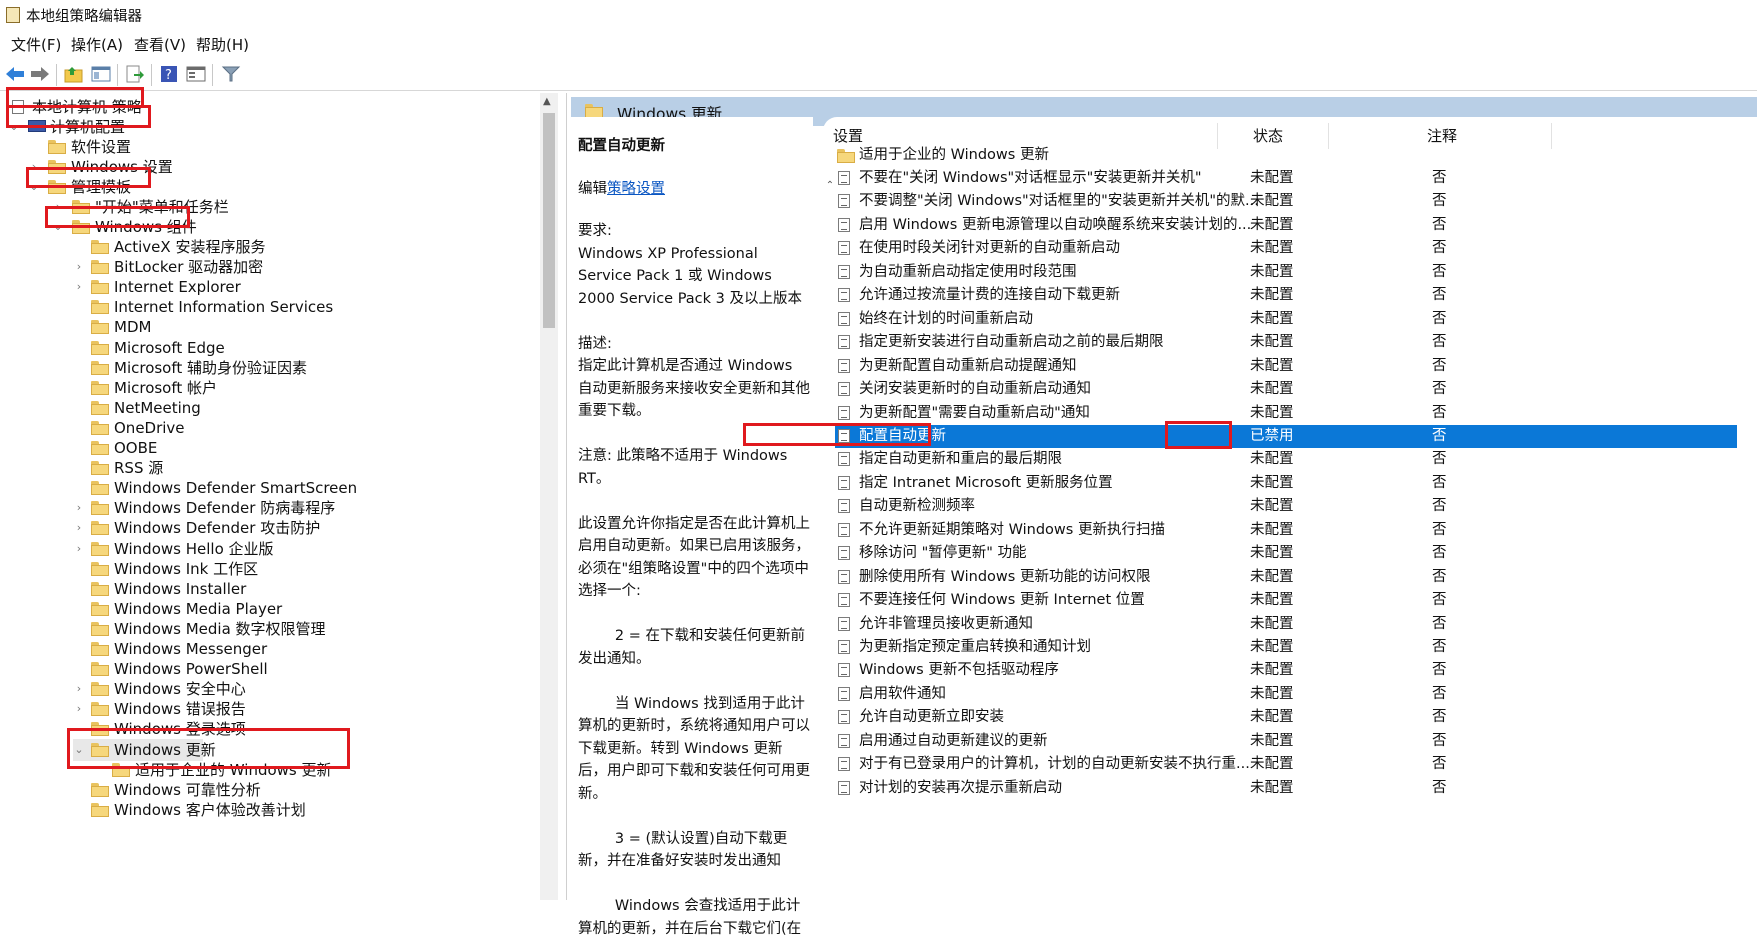 This screenshot has width=1757, height=940. I want to click on tree-item-component: › Windows Hello 企业版, so click(203, 549).